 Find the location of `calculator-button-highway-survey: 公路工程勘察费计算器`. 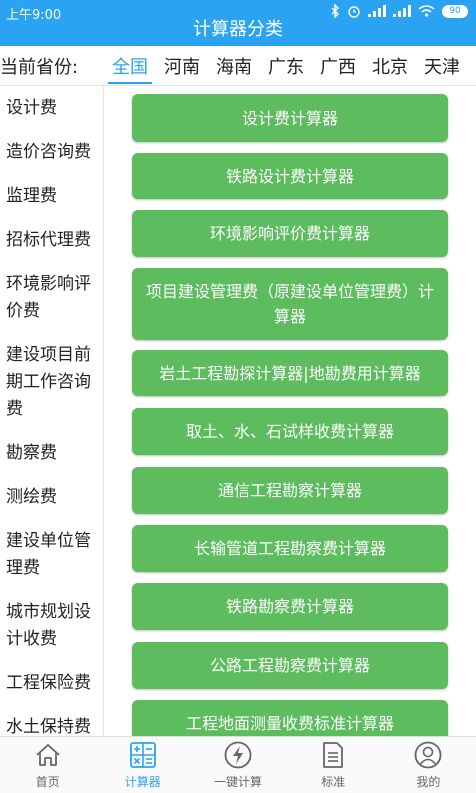

calculator-button-highway-survey: 公路工程勘察费计算器 is located at coordinates (290, 665).